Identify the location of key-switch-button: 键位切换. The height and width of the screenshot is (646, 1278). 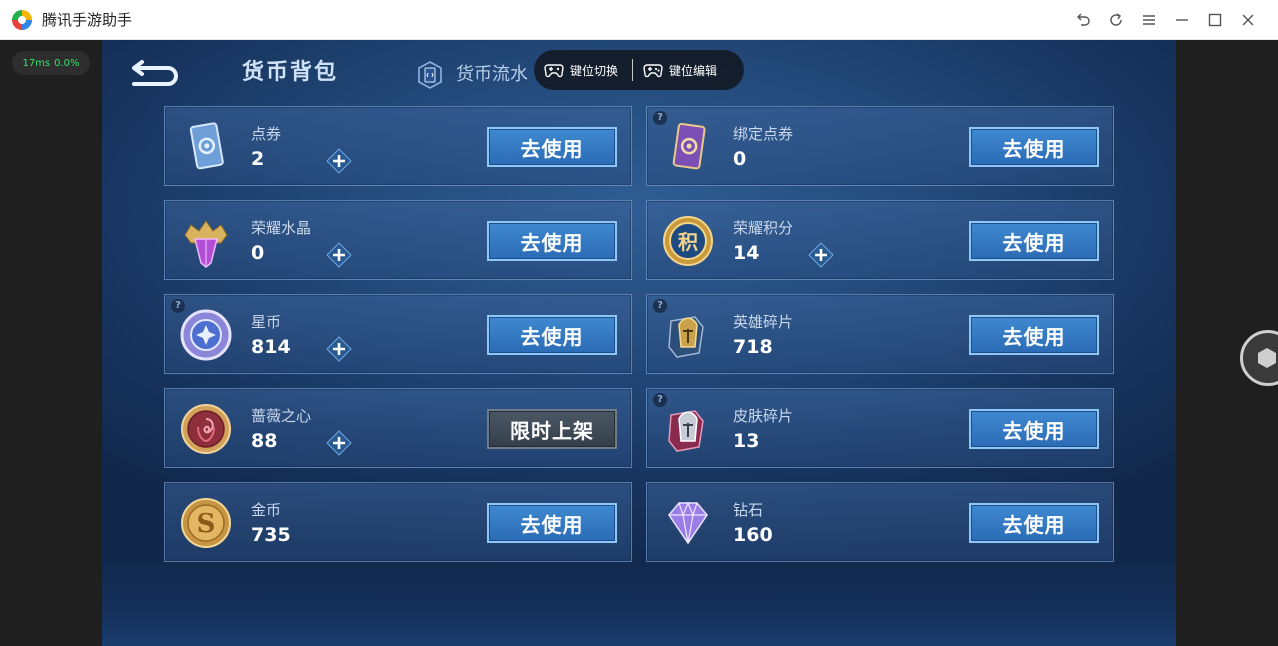
(576, 70).